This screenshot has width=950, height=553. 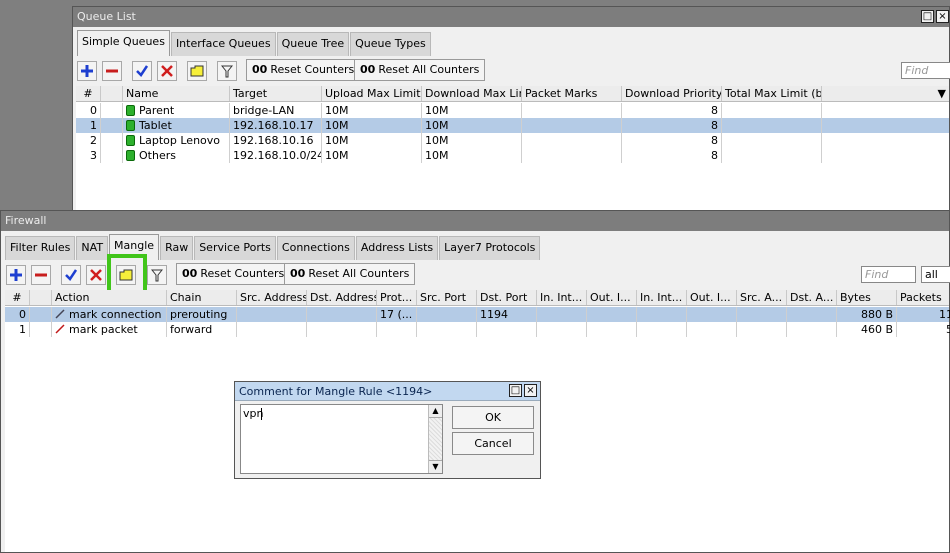 I want to click on column-header-chain: Chain, so click(x=202, y=297).